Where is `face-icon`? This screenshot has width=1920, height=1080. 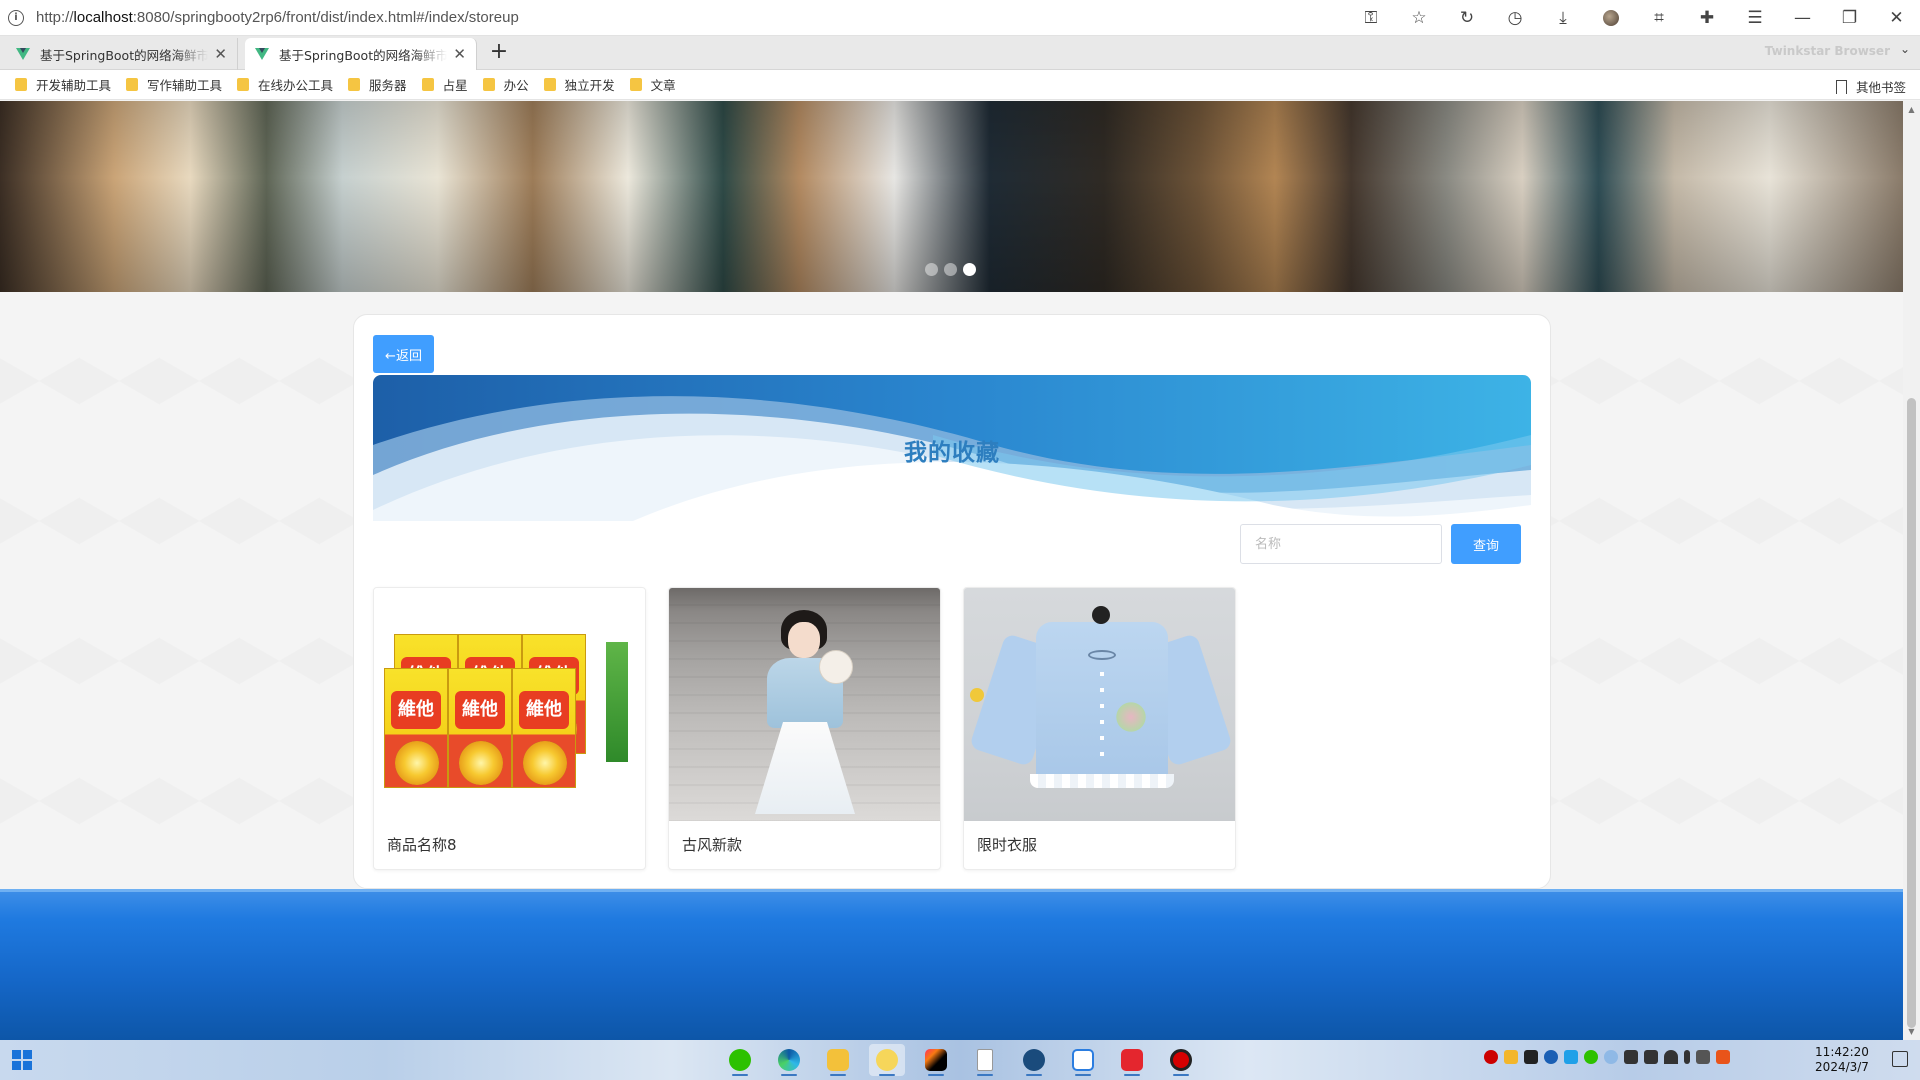 face-icon is located at coordinates (887, 1060).